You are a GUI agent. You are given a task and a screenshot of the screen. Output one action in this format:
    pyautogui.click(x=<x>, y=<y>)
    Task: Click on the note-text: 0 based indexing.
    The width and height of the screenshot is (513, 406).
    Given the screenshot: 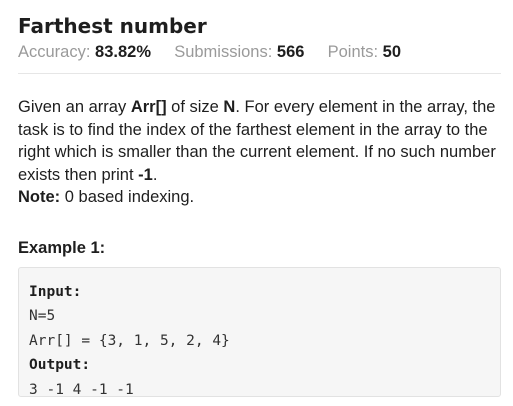 What is the action you would take?
    pyautogui.click(x=127, y=197)
    